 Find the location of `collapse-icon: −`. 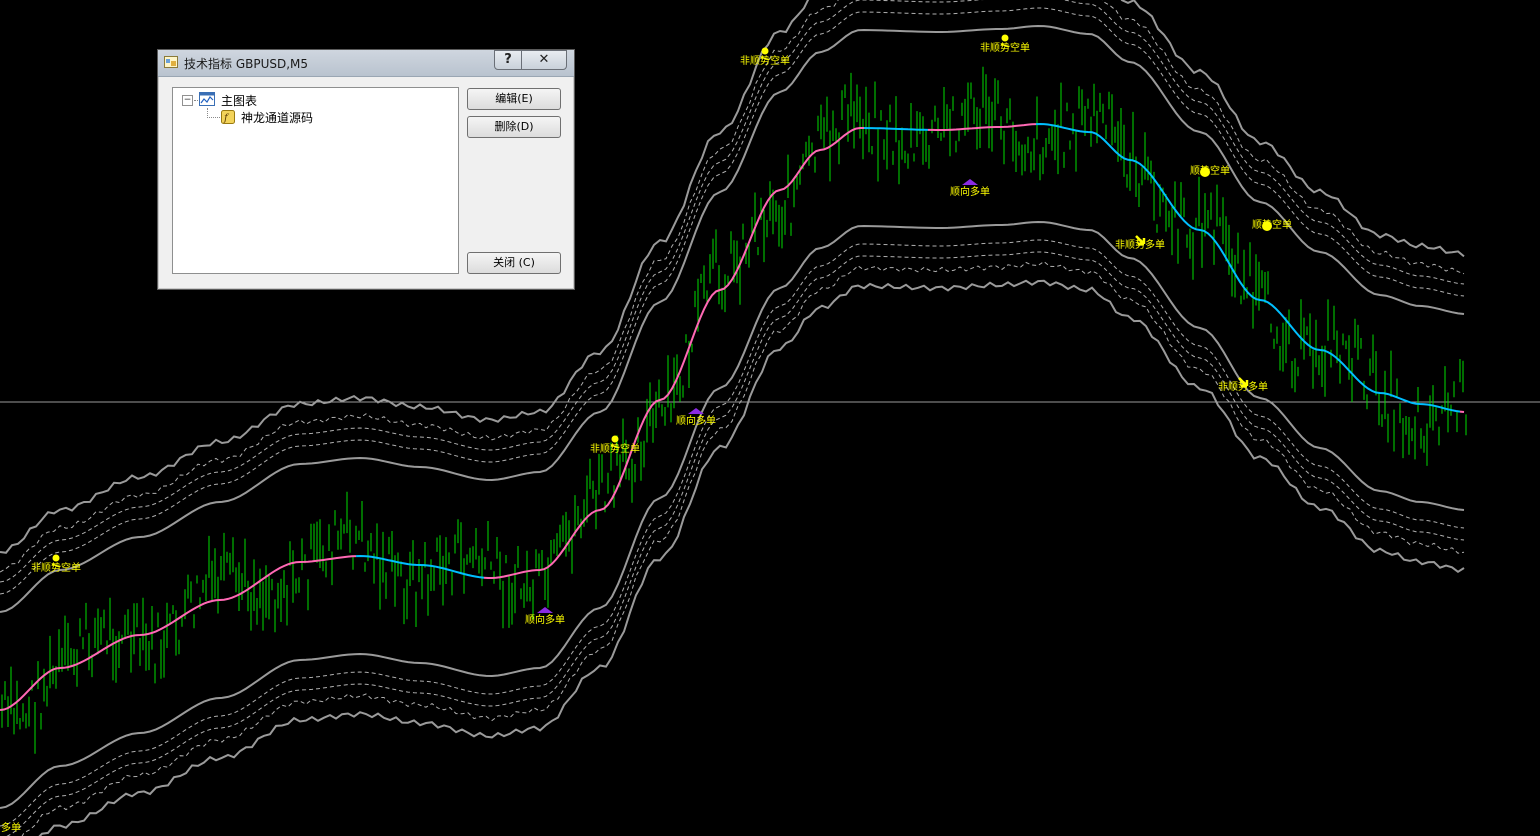

collapse-icon: − is located at coordinates (187, 100).